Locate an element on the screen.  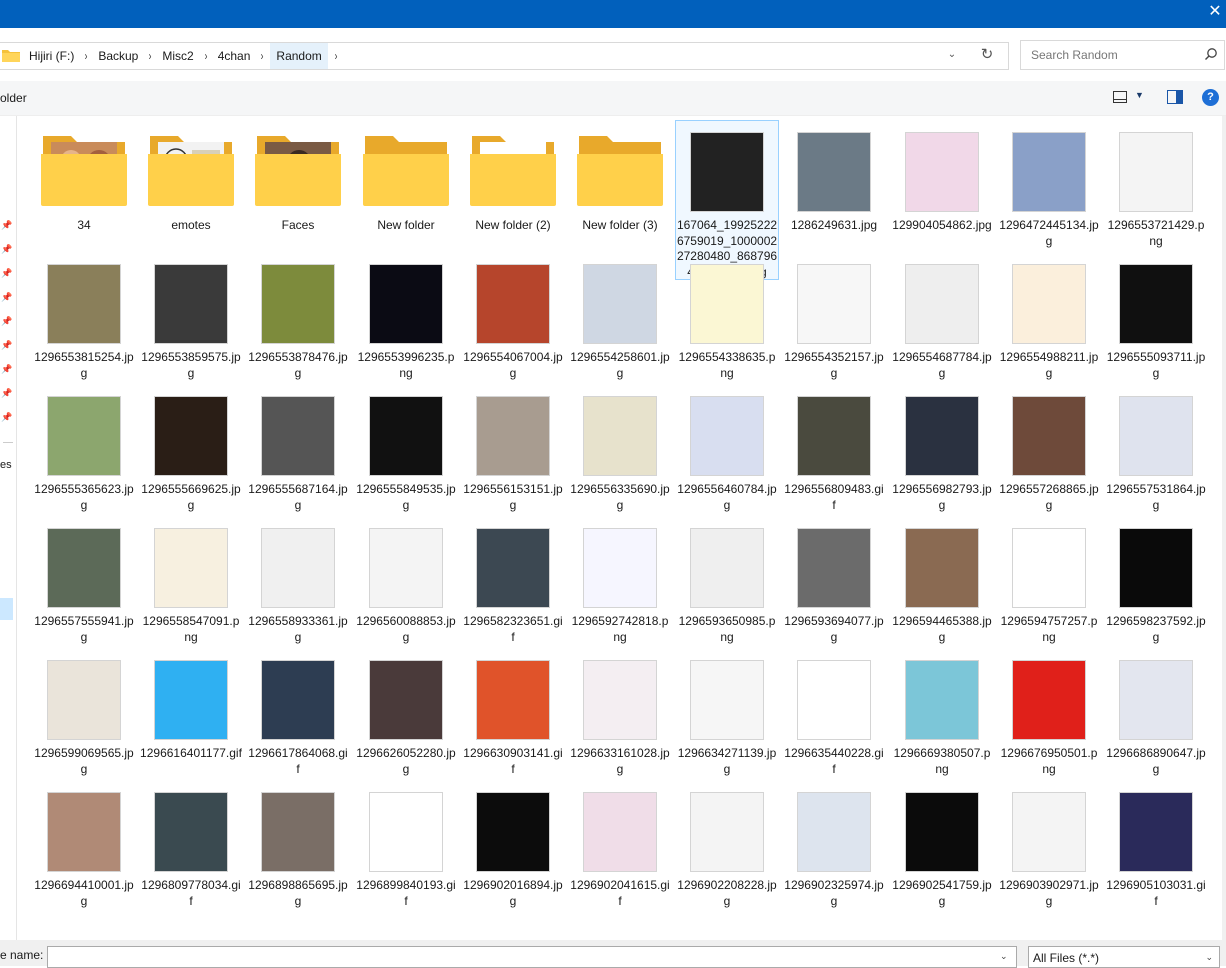
file-item: 1296634271139.jpg is located at coordinates (727, 710).